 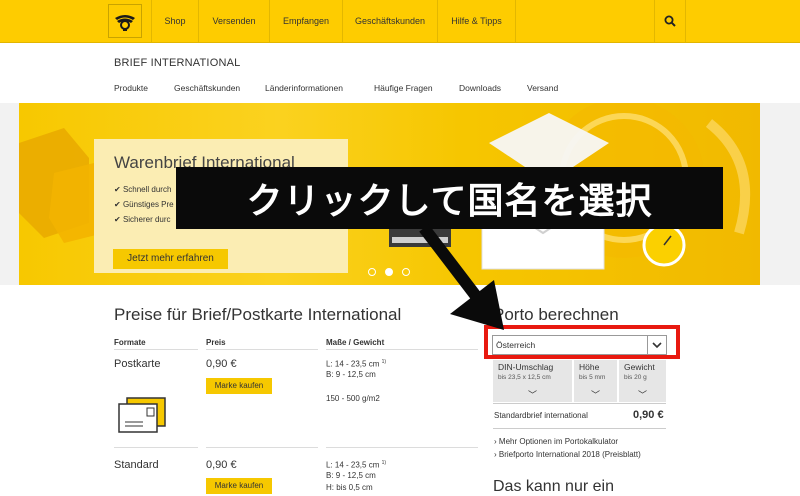 I want to click on instruction-banner: クリックして国名を選択, so click(x=449, y=198).